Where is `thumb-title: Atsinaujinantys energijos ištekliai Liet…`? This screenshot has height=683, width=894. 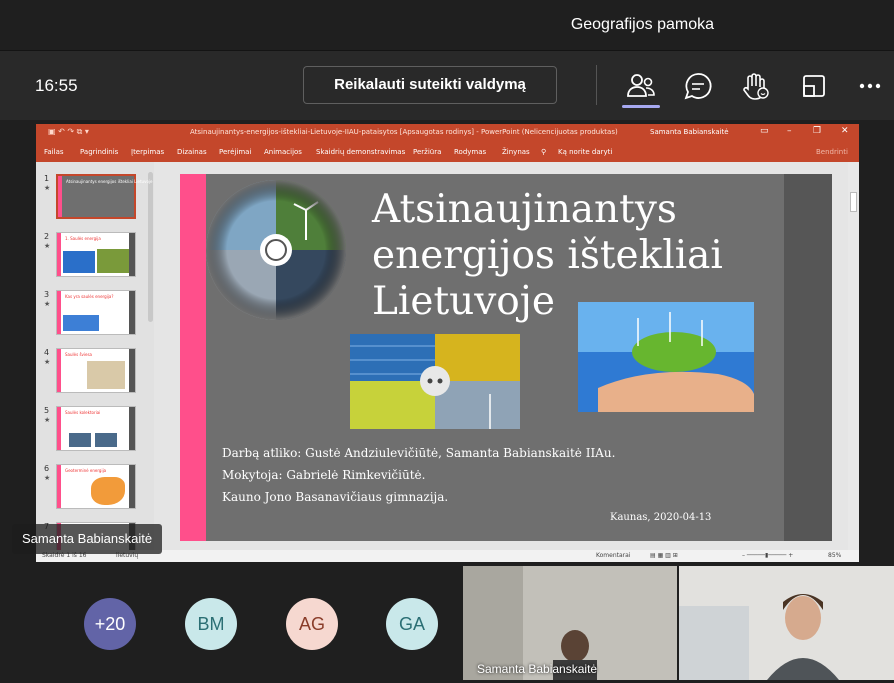
thumb-title: Atsinaujinantys energijos ištekliai Liet… is located at coordinates (109, 181).